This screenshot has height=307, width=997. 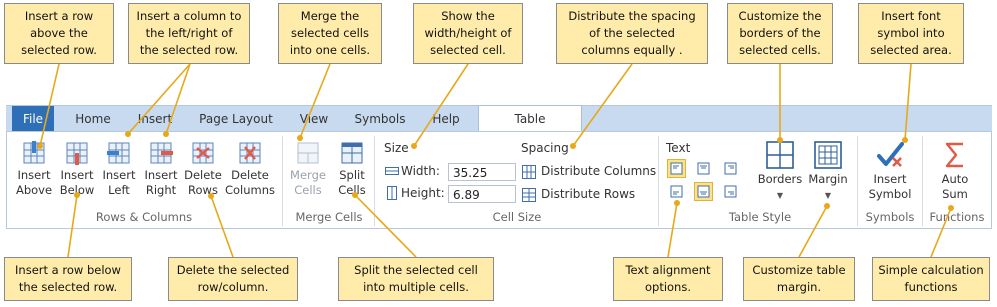 What do you see at coordinates (931, 279) in the screenshot?
I see `callout-calculation: Simple calculation functions` at bounding box center [931, 279].